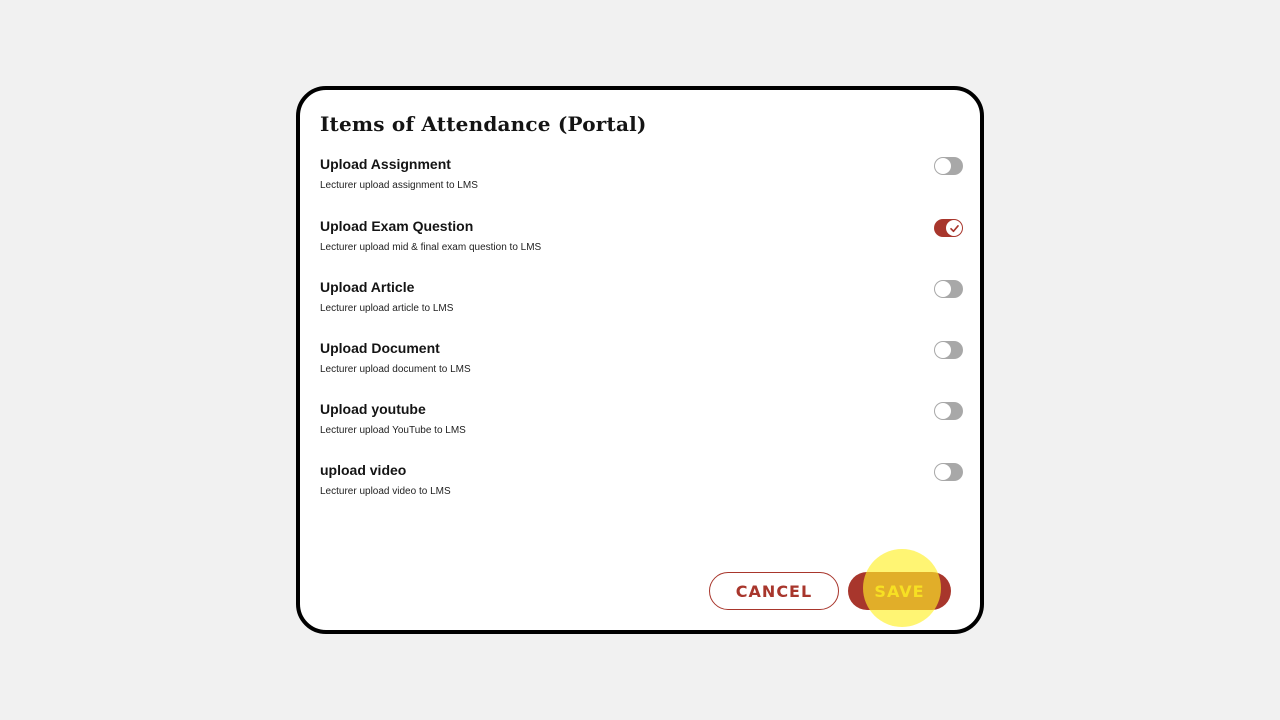 The height and width of the screenshot is (720, 1280). Describe the element at coordinates (385, 164) in the screenshot. I see `item-label: Upload Assignment` at that location.